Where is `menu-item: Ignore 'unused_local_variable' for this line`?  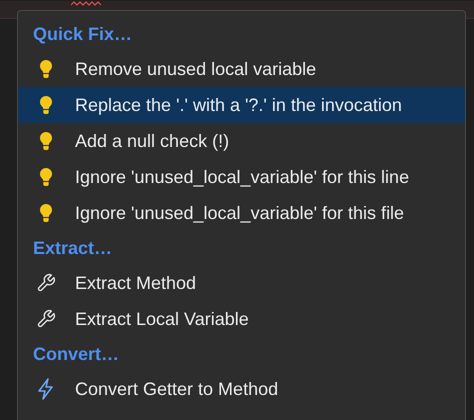
menu-item: Ignore 'unused_local_variable' for this line is located at coordinates (241, 177).